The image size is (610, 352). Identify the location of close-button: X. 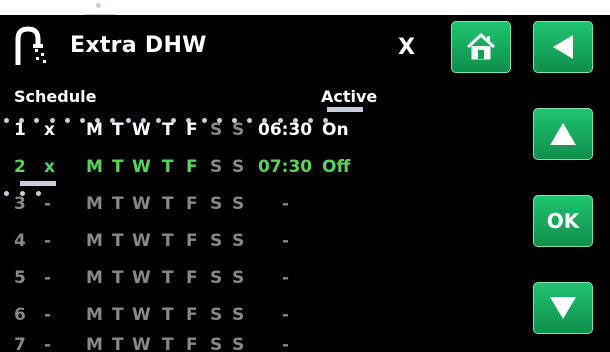
(406, 47).